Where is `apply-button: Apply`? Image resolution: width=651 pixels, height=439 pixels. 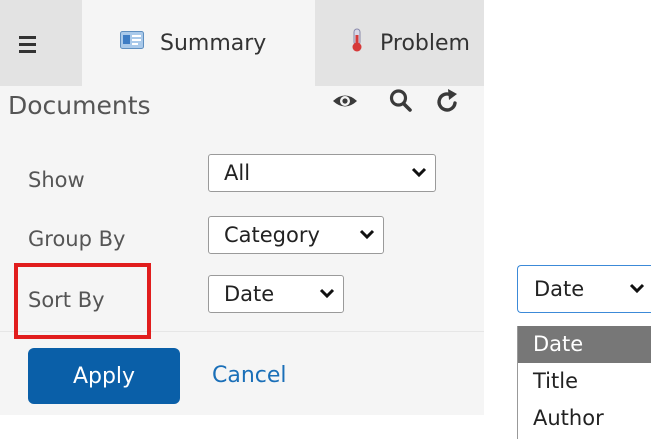
apply-button: Apply is located at coordinates (104, 376).